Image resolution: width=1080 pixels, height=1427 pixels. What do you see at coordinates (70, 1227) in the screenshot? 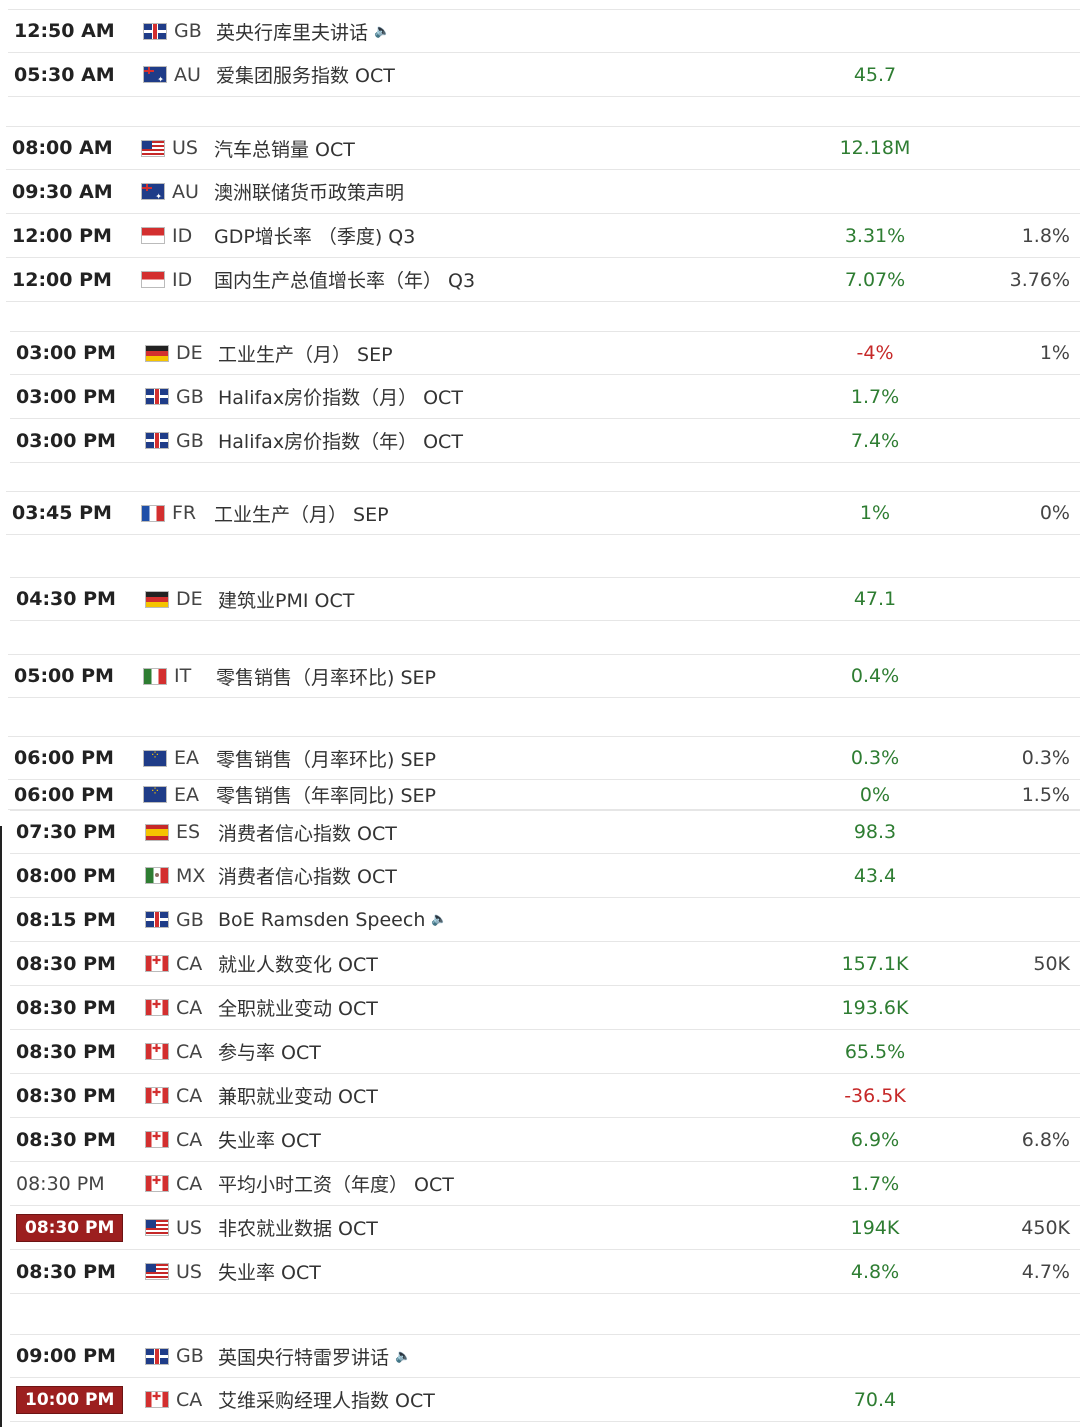
I see `highlighted-time-badge: 08:30 PM` at bounding box center [70, 1227].